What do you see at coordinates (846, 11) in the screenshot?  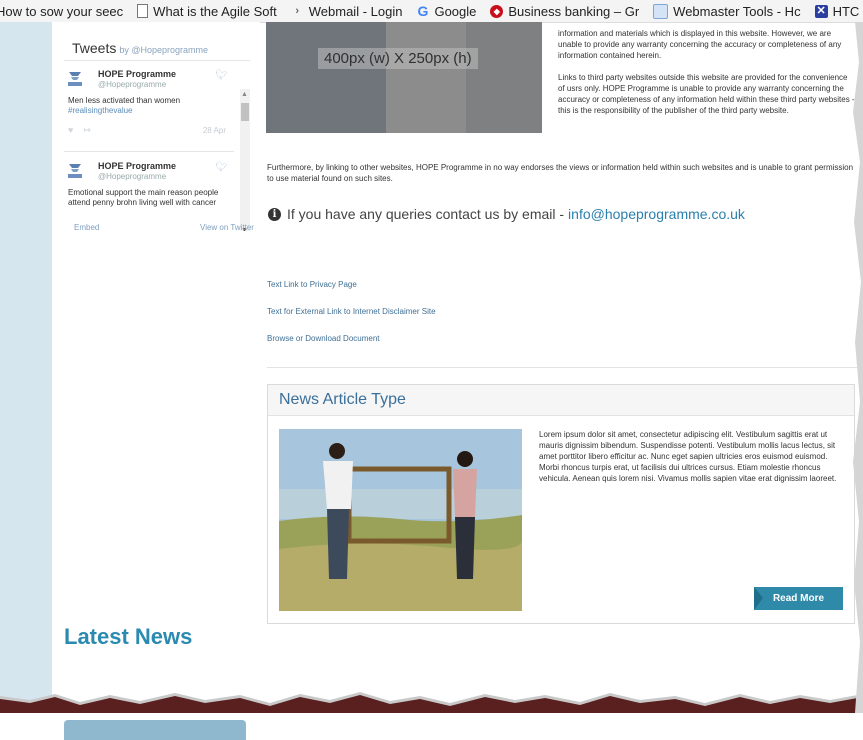 I see `bookmark-label: HTC` at bounding box center [846, 11].